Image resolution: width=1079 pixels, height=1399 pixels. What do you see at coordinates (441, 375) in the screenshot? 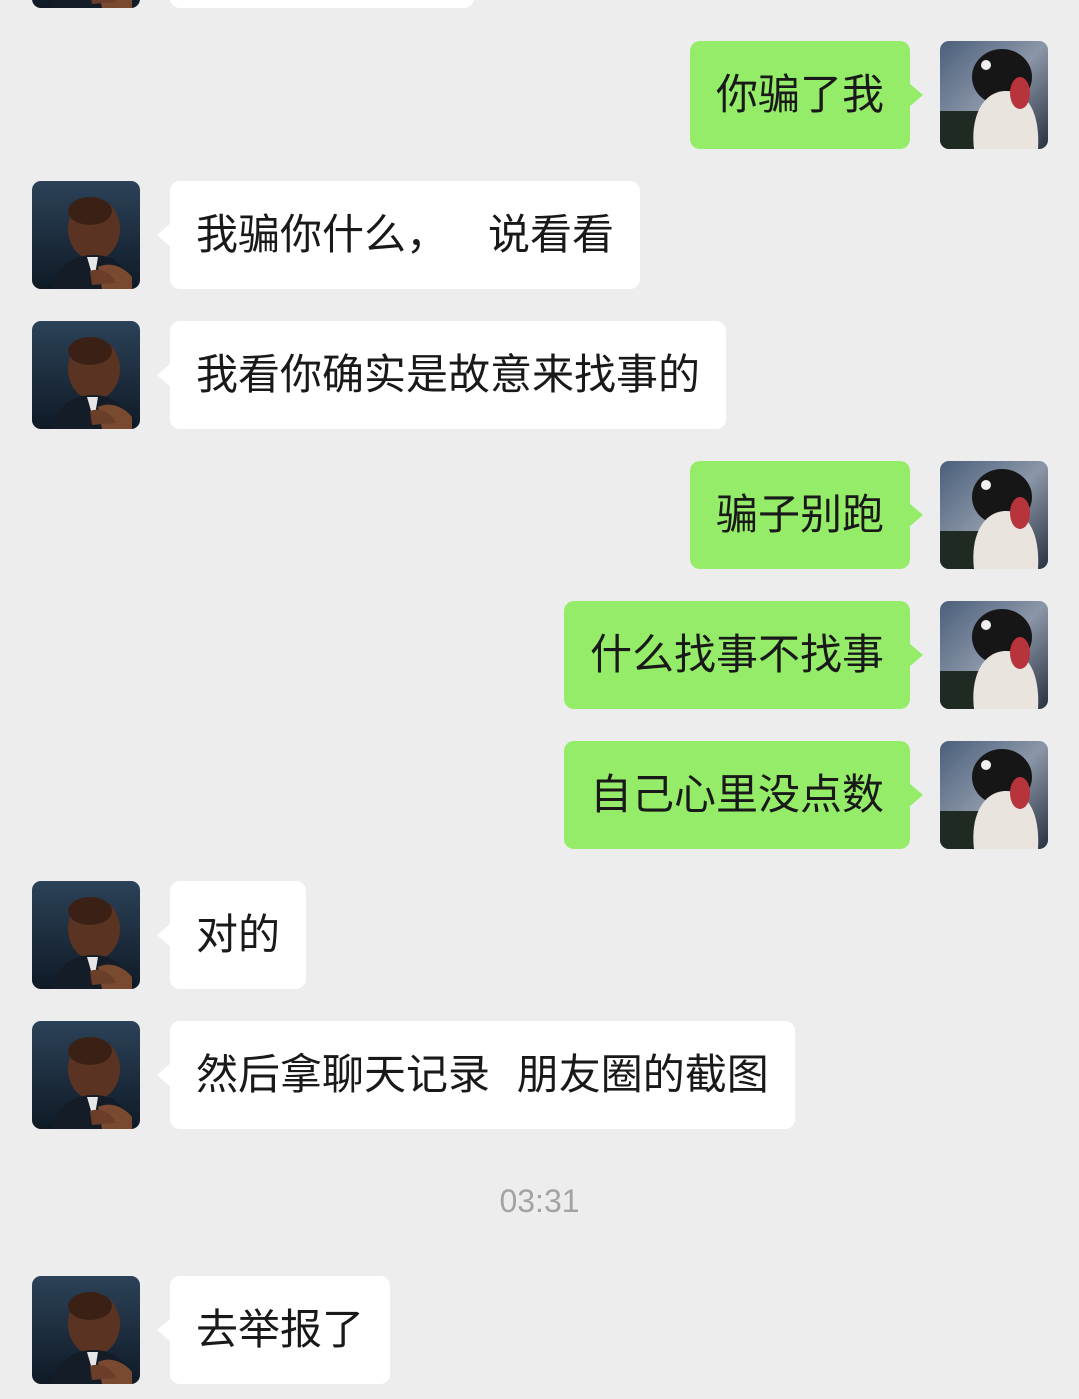
I see `message-bubble-received: 我看你确实是故意来找事的` at bounding box center [441, 375].